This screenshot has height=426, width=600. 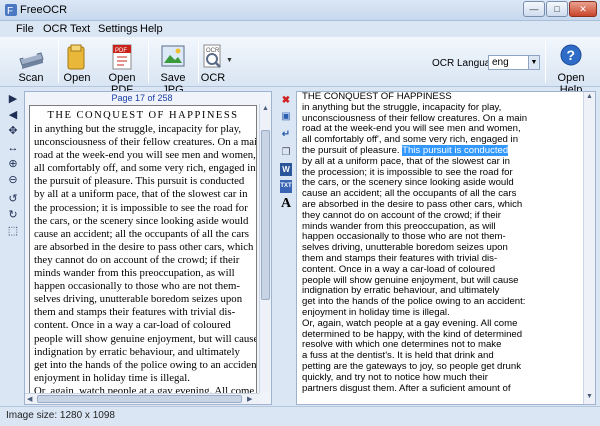 What do you see at coordinates (557, 9) in the screenshot?
I see `maximize-button: □` at bounding box center [557, 9].